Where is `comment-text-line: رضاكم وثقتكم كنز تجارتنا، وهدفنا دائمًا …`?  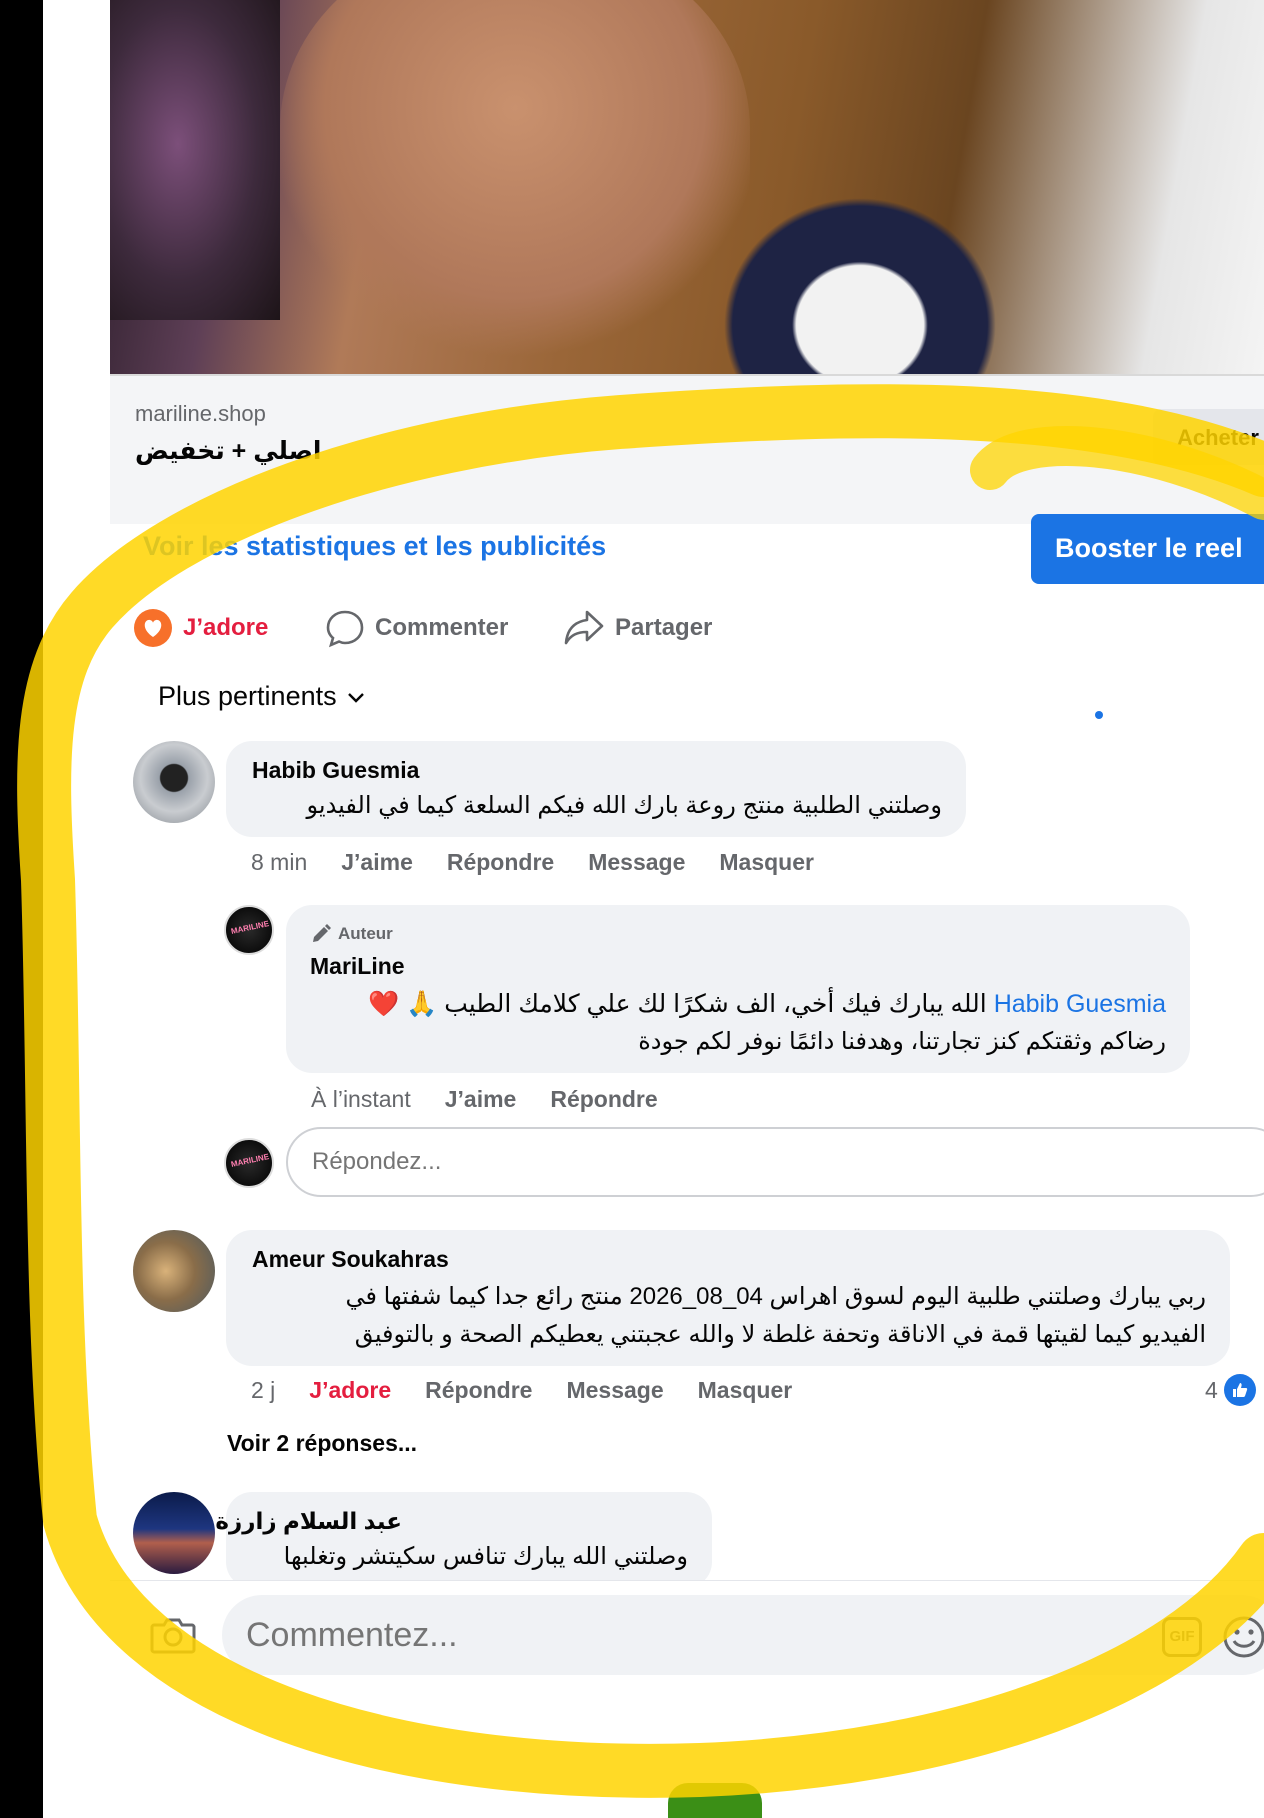
comment-text-line: رضاكم وثقتكم كنز تجارتنا، وهدفنا دائمًا … is located at coordinates (902, 1041).